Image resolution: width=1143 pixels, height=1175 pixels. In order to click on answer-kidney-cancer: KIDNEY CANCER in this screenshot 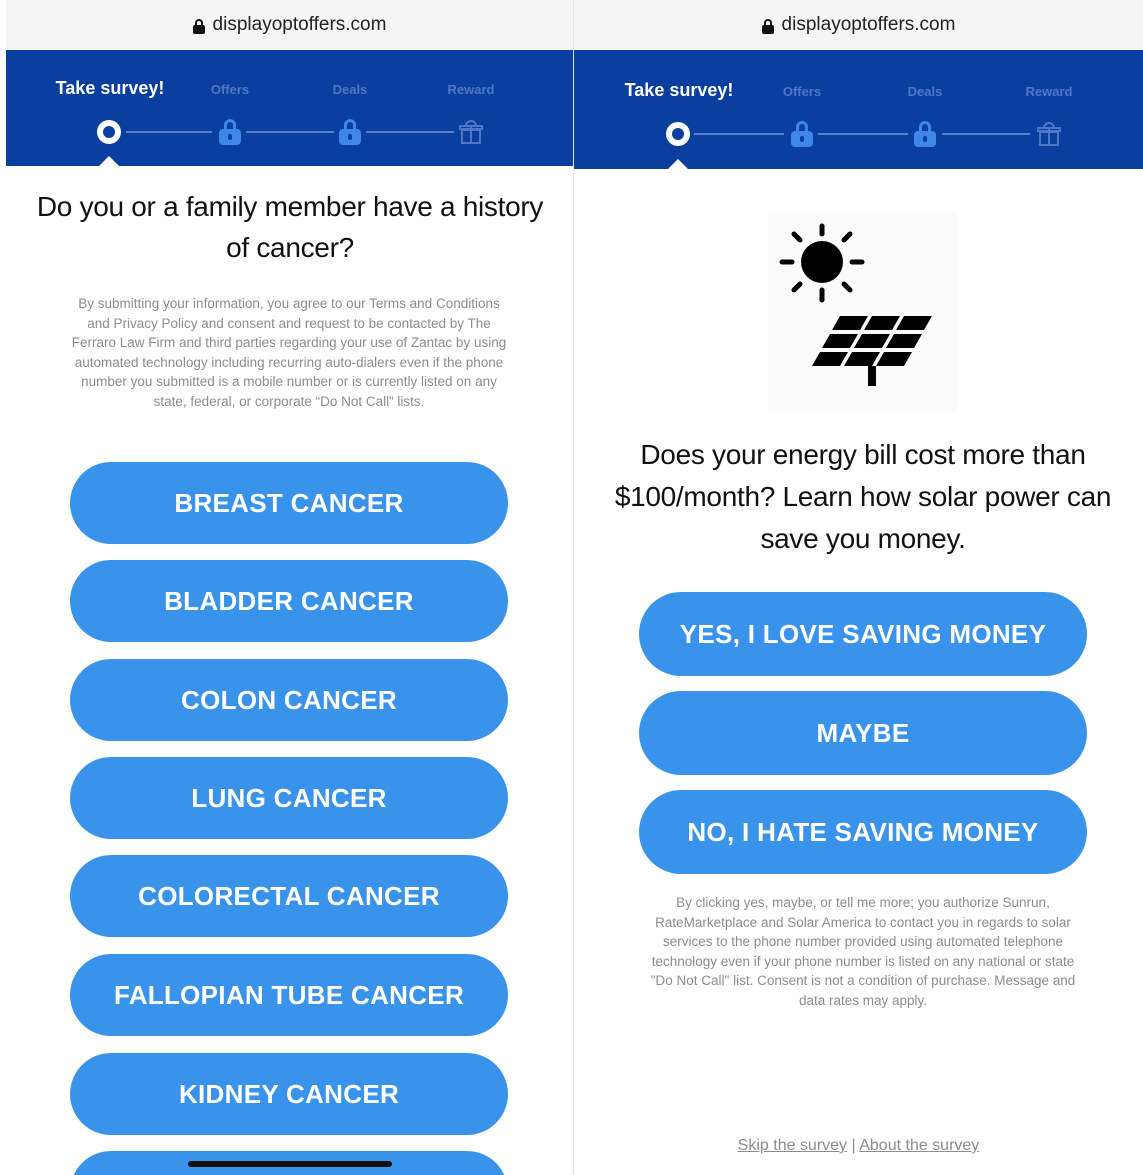, I will do `click(289, 1094)`.